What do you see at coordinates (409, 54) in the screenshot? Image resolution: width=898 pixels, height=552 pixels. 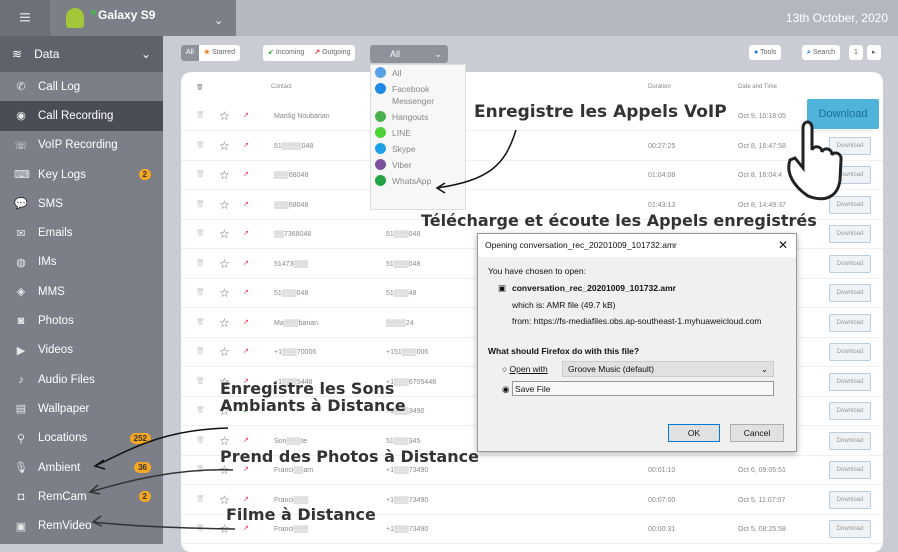 I see `app-select: All ⌄` at bounding box center [409, 54].